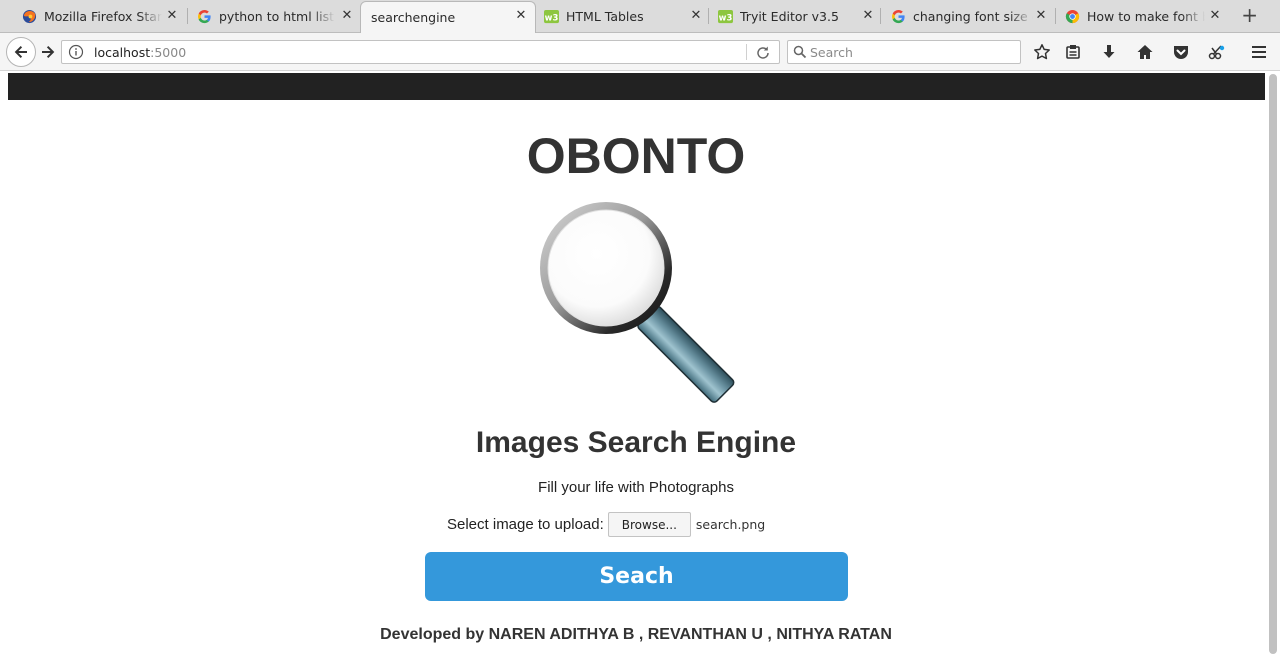 The width and height of the screenshot is (1280, 657). What do you see at coordinates (763, 53) in the screenshot?
I see `reload-icon` at bounding box center [763, 53].